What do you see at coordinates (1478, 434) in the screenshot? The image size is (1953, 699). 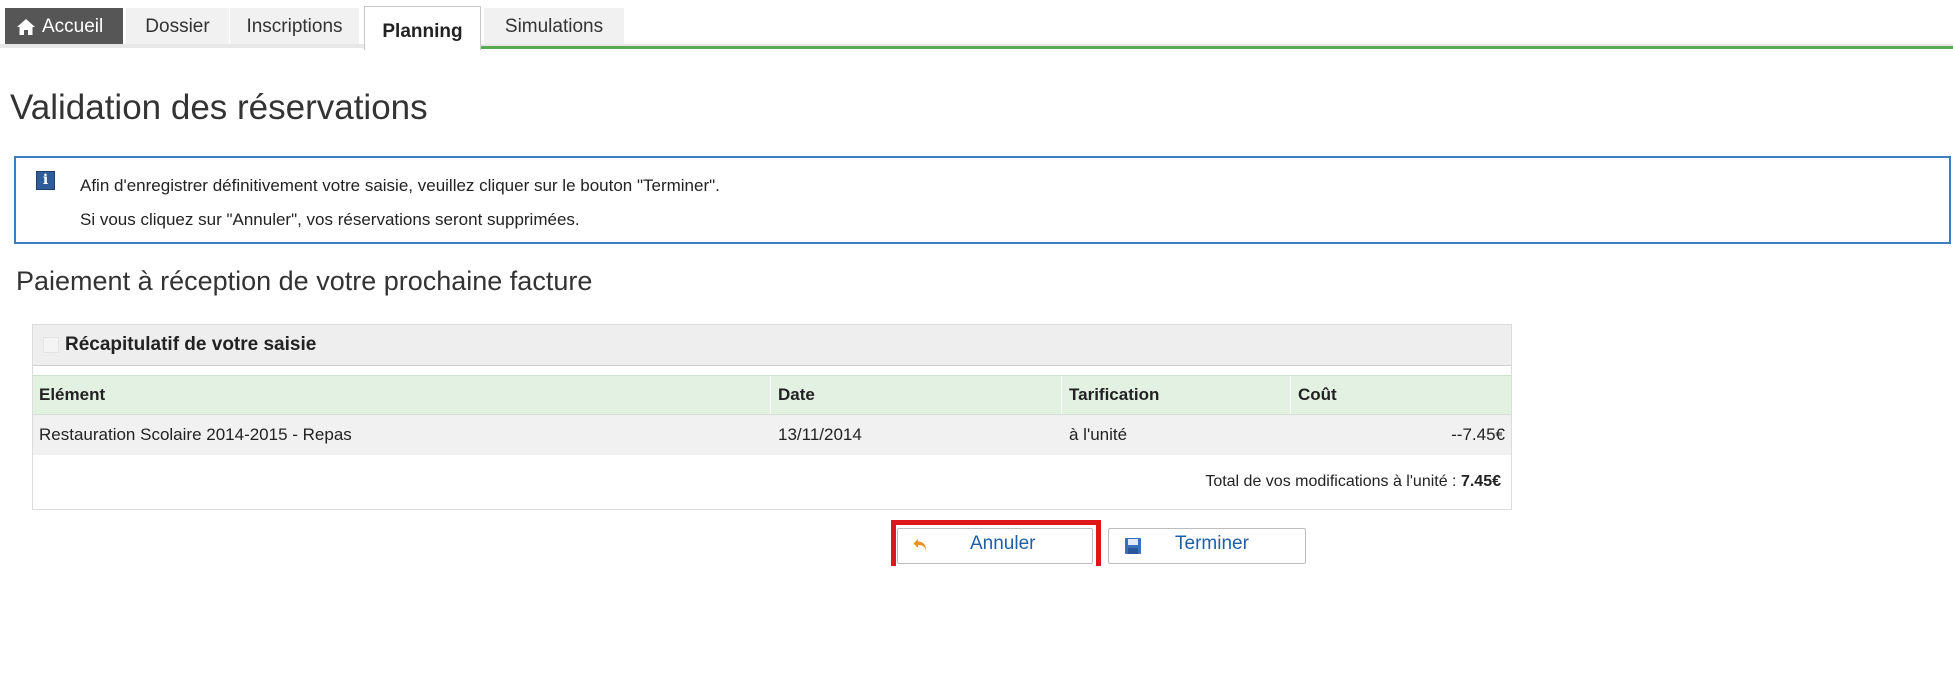 I see `cell-cout: --7.45€` at bounding box center [1478, 434].